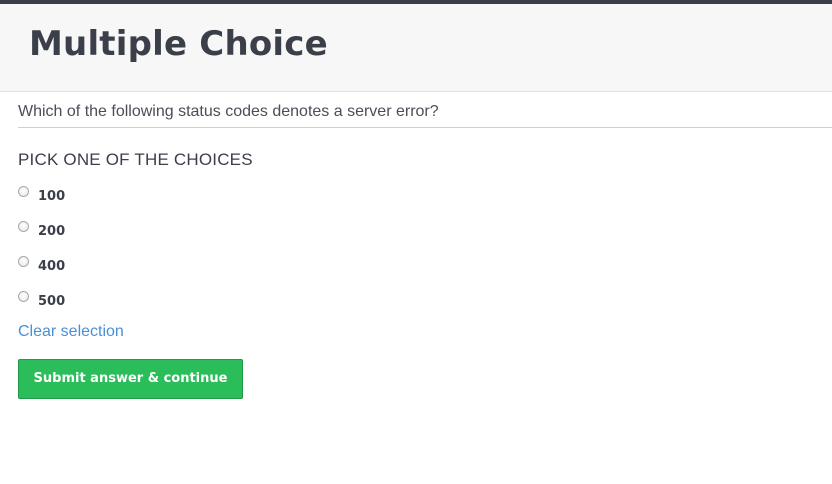 Image resolution: width=832 pixels, height=484 pixels. I want to click on choice-label-200: 200, so click(51, 231).